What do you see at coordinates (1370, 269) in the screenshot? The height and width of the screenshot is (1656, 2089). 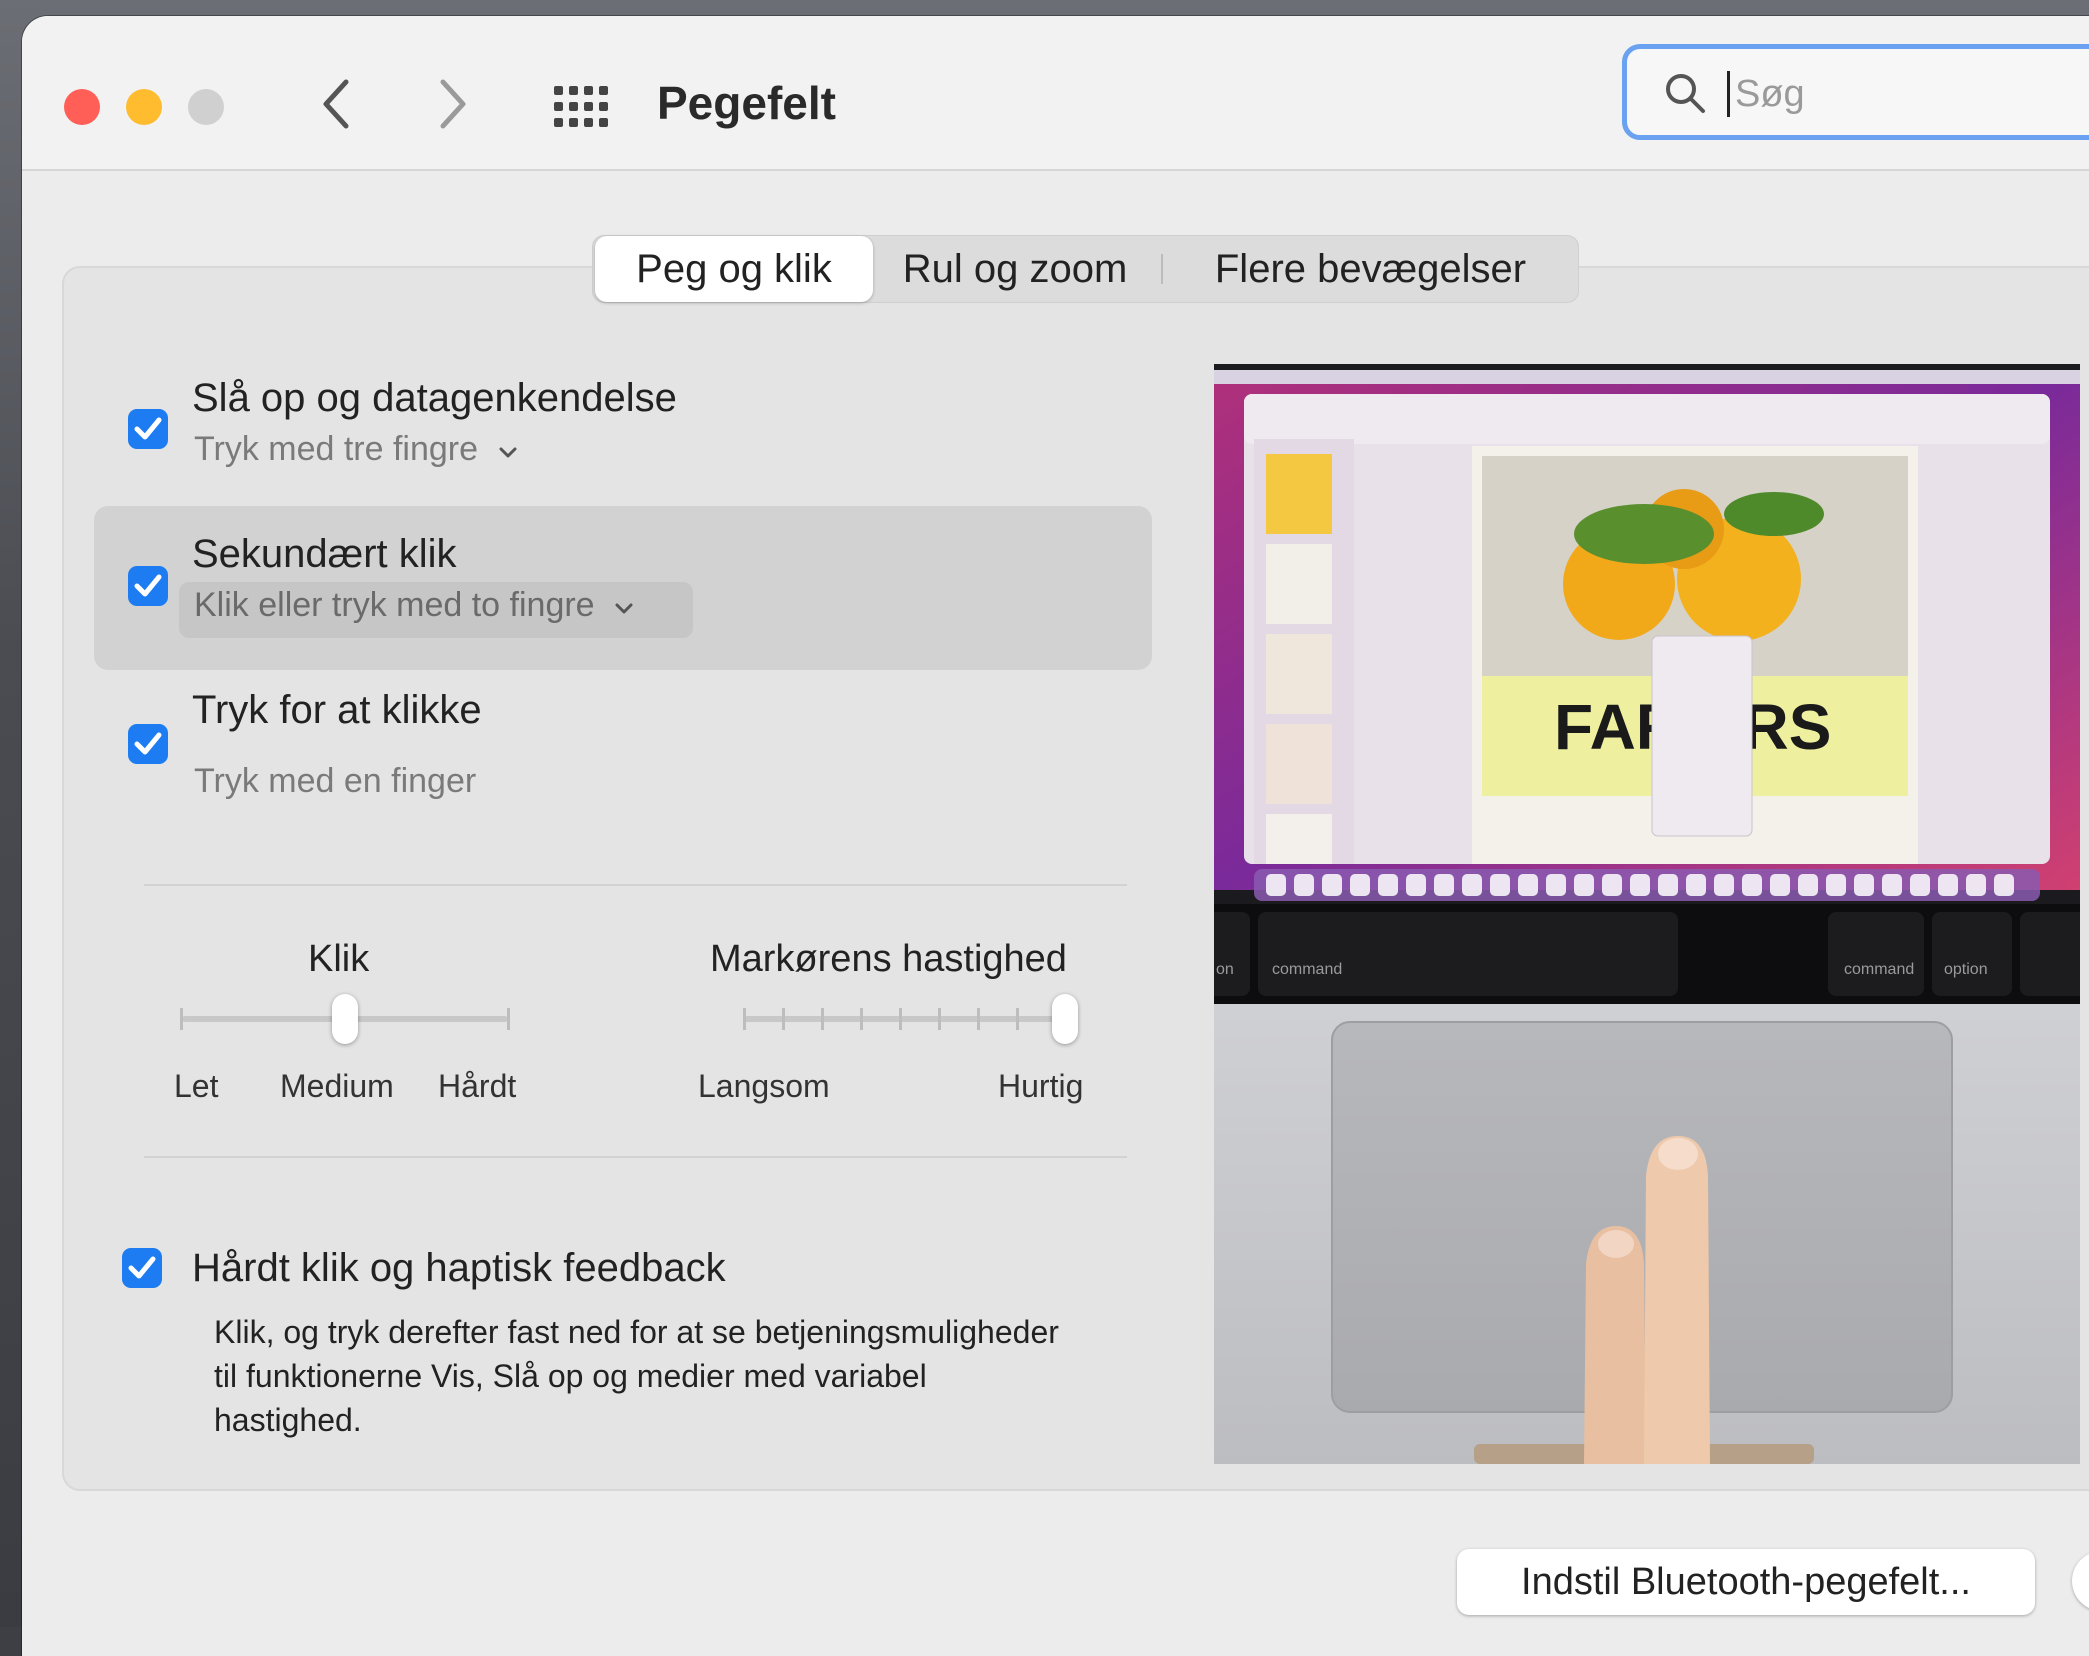 I see `tab-more-gestures: Flere bevægelser` at bounding box center [1370, 269].